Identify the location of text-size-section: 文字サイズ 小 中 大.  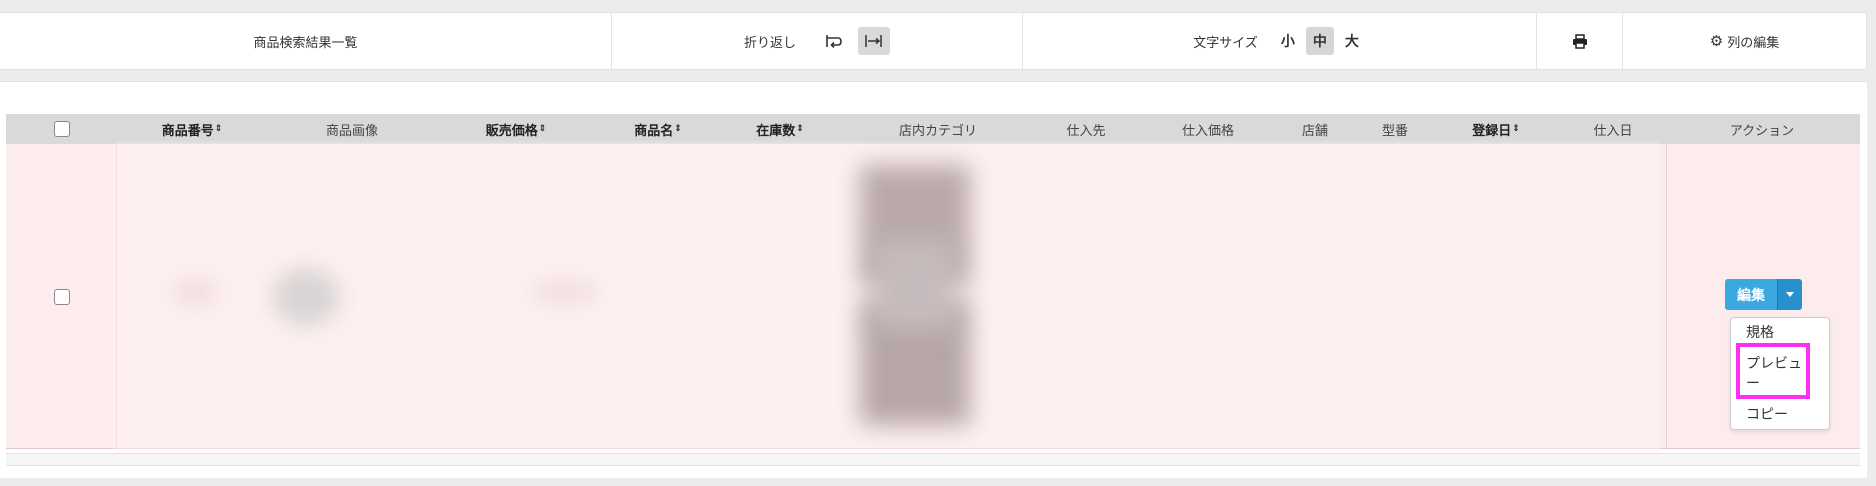
(1280, 41).